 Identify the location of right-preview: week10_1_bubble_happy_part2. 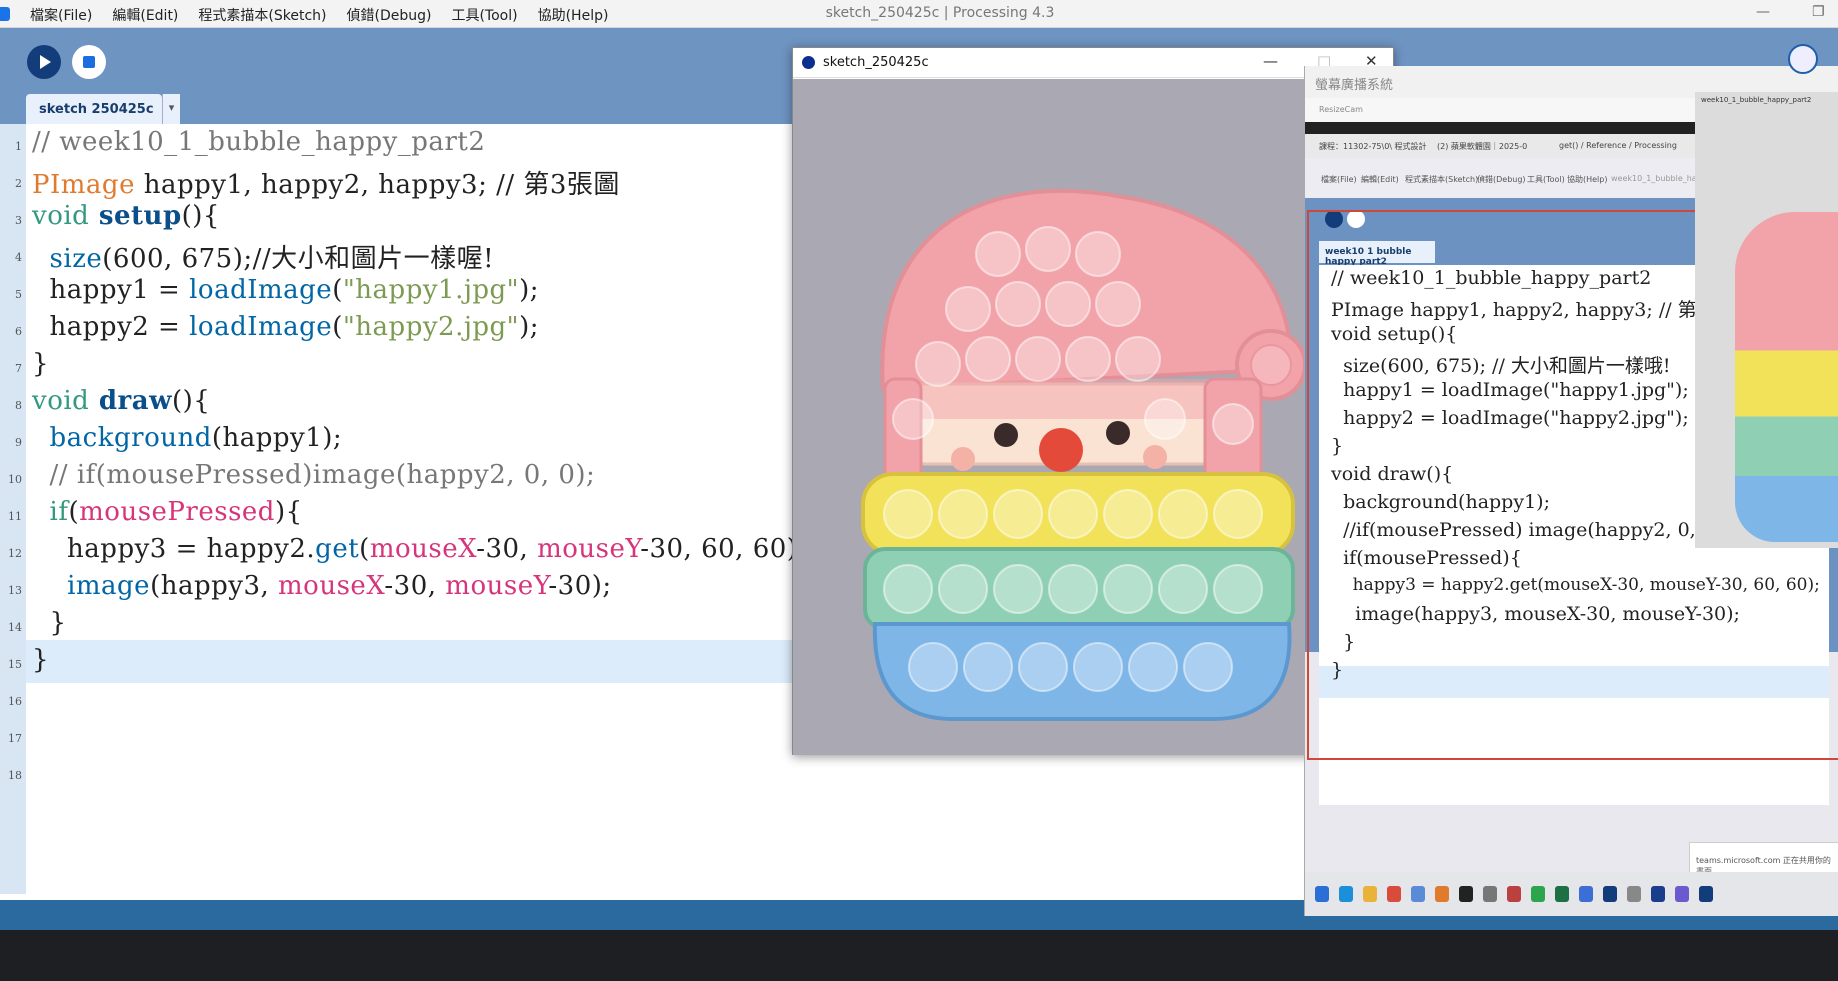
(1766, 320).